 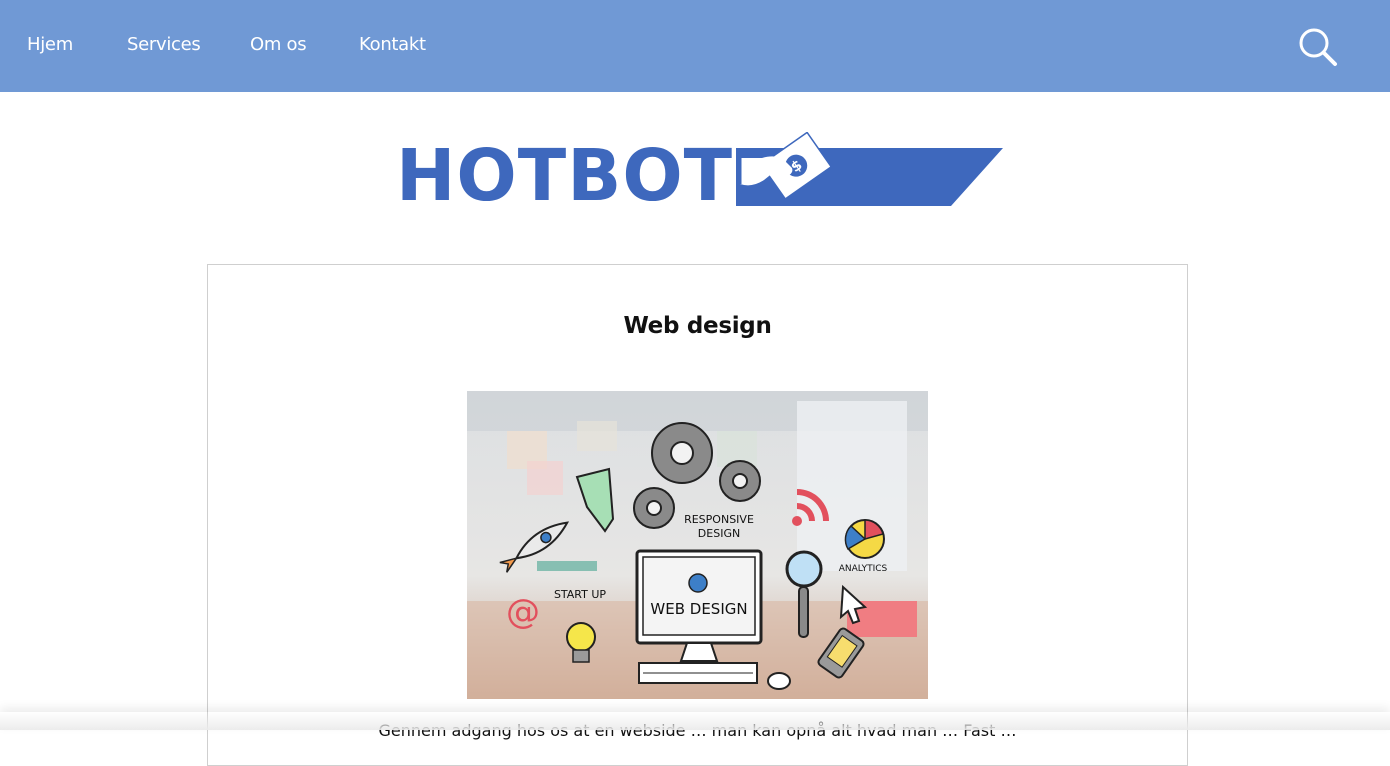 What do you see at coordinates (719, 533) in the screenshot?
I see `design-label: DESIGN` at bounding box center [719, 533].